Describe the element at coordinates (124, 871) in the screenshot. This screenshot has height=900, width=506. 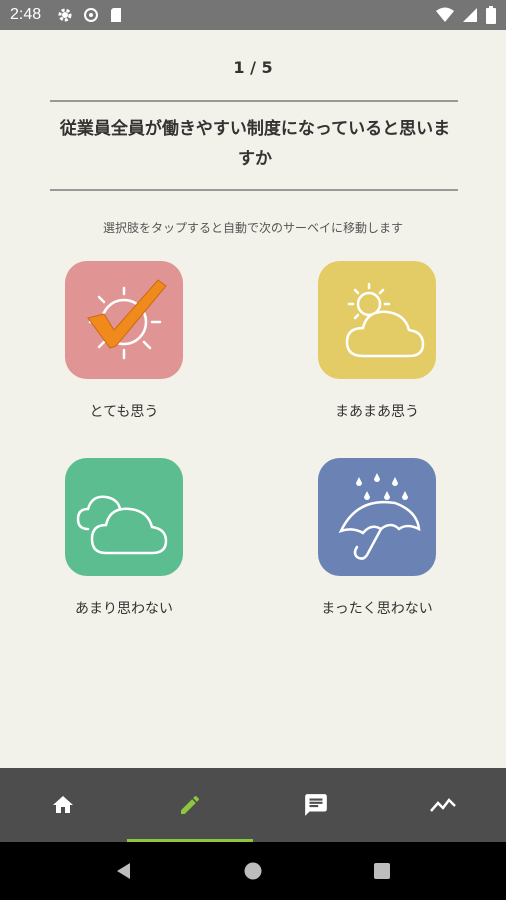
I see `back-icon` at that location.